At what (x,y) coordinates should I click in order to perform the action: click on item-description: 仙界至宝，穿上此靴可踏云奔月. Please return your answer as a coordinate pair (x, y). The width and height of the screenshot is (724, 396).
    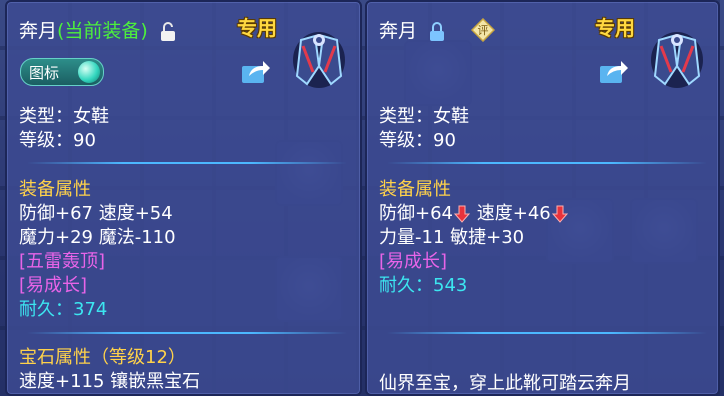
    Looking at the image, I should click on (505, 383).